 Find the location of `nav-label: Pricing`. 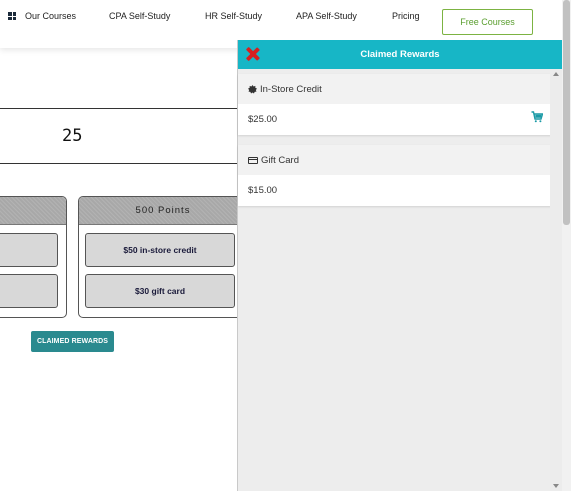

nav-label: Pricing is located at coordinates (406, 16).